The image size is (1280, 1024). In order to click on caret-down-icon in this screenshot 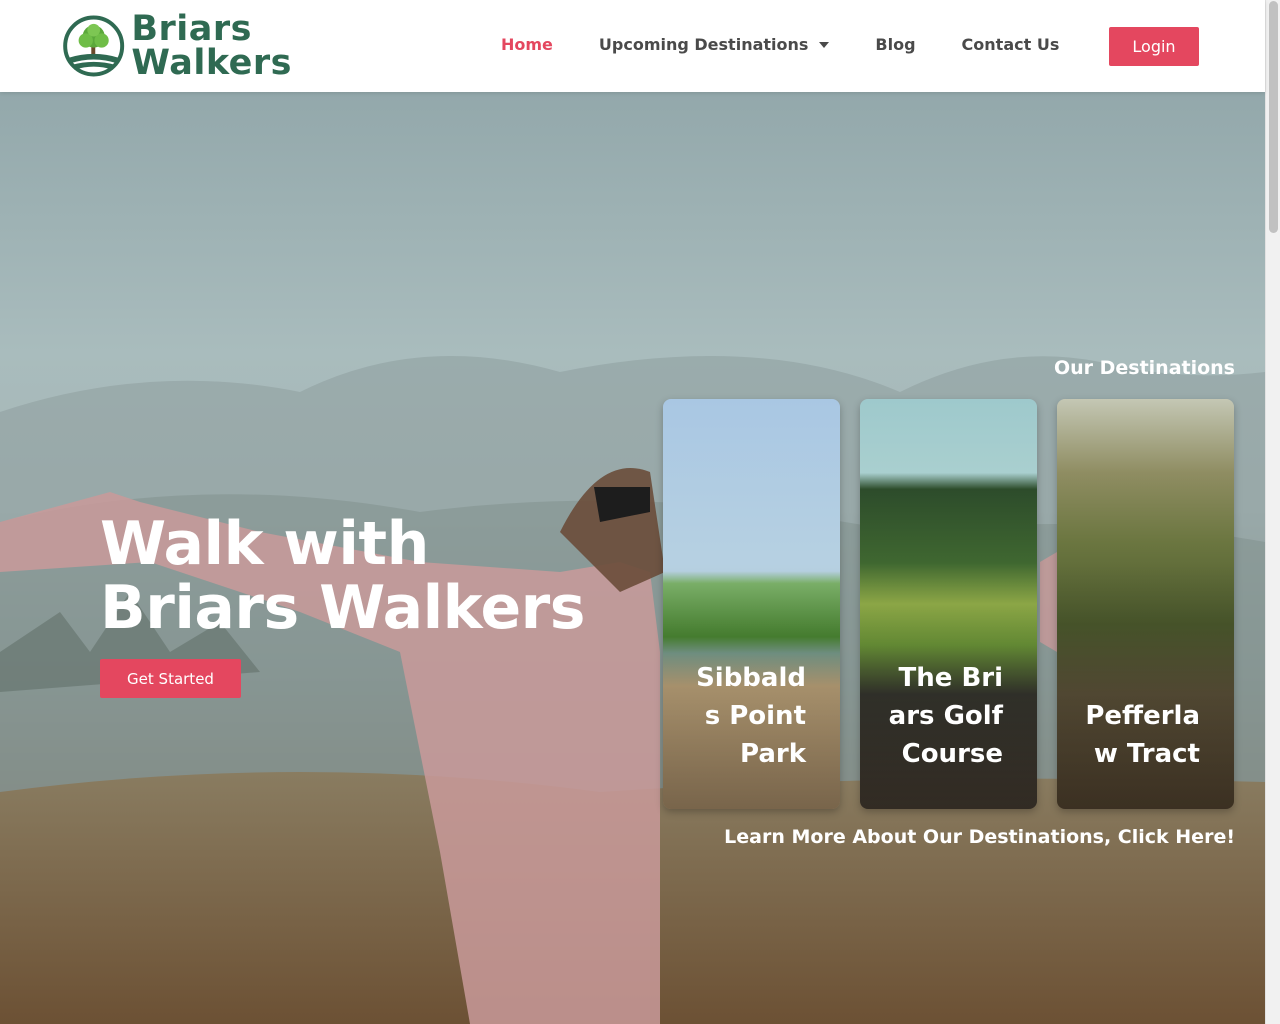, I will do `click(824, 44)`.